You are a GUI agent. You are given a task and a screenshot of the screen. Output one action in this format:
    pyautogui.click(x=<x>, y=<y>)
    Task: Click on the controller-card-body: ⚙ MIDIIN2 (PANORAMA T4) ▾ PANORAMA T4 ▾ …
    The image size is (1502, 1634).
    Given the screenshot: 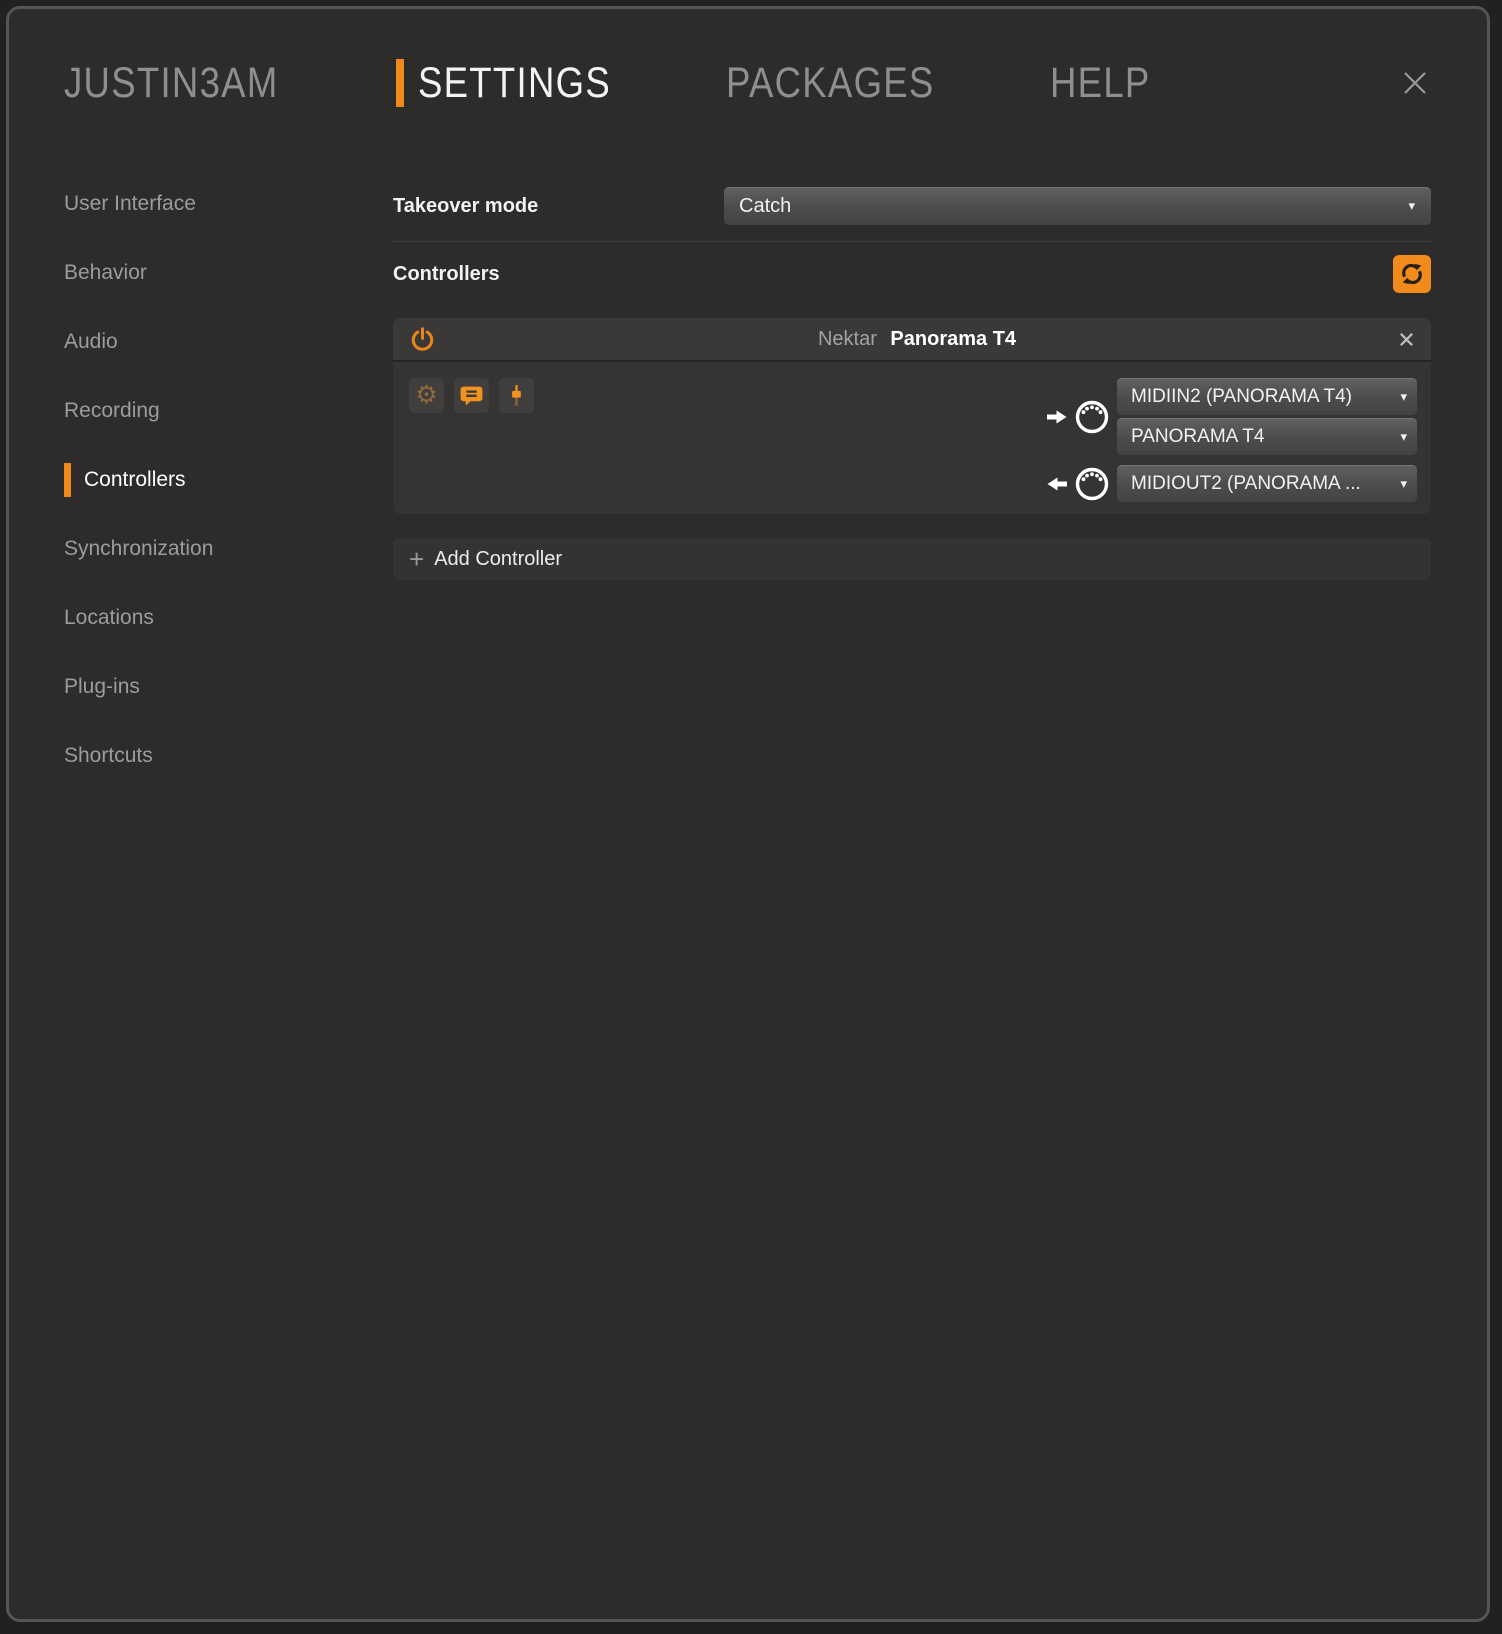 What is the action you would take?
    pyautogui.click(x=912, y=437)
    